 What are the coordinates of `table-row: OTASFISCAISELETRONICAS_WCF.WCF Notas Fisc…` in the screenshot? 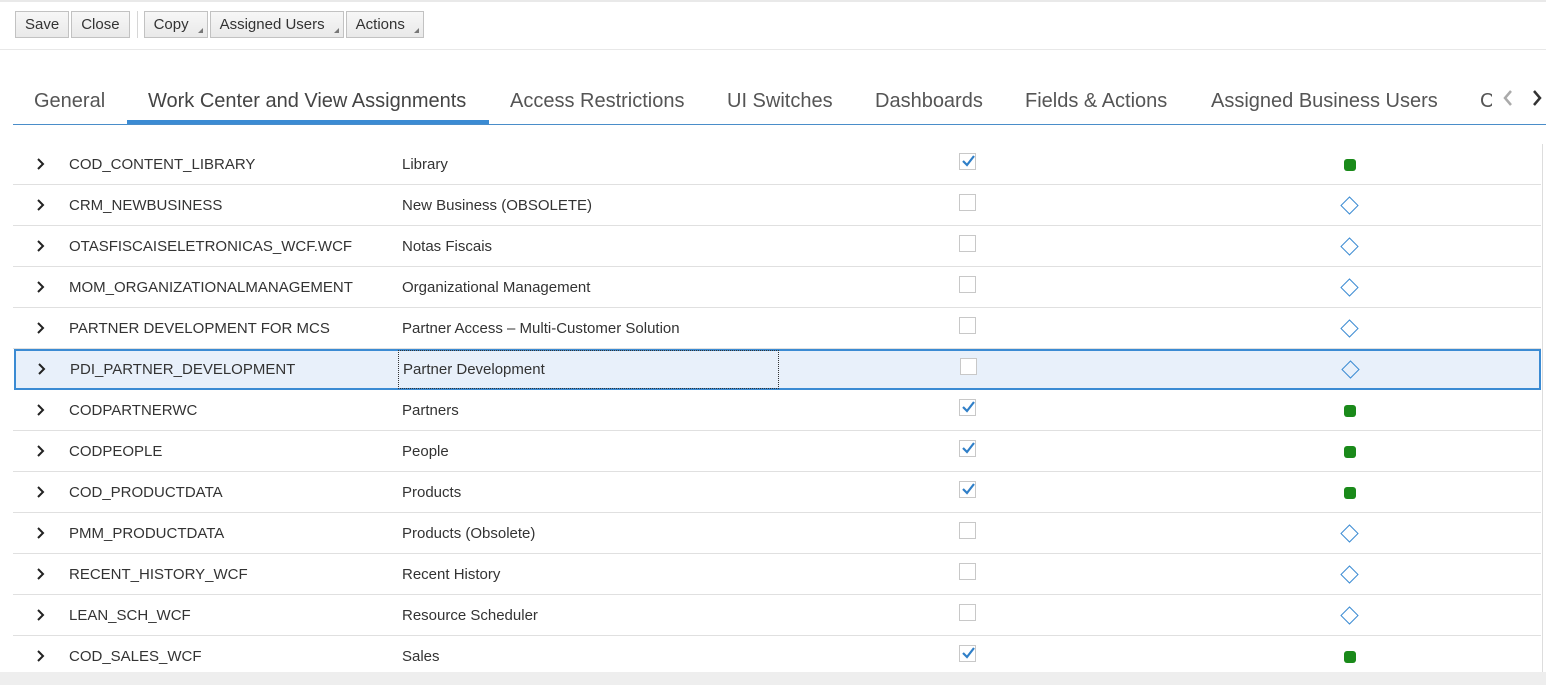 It's located at (777, 246).